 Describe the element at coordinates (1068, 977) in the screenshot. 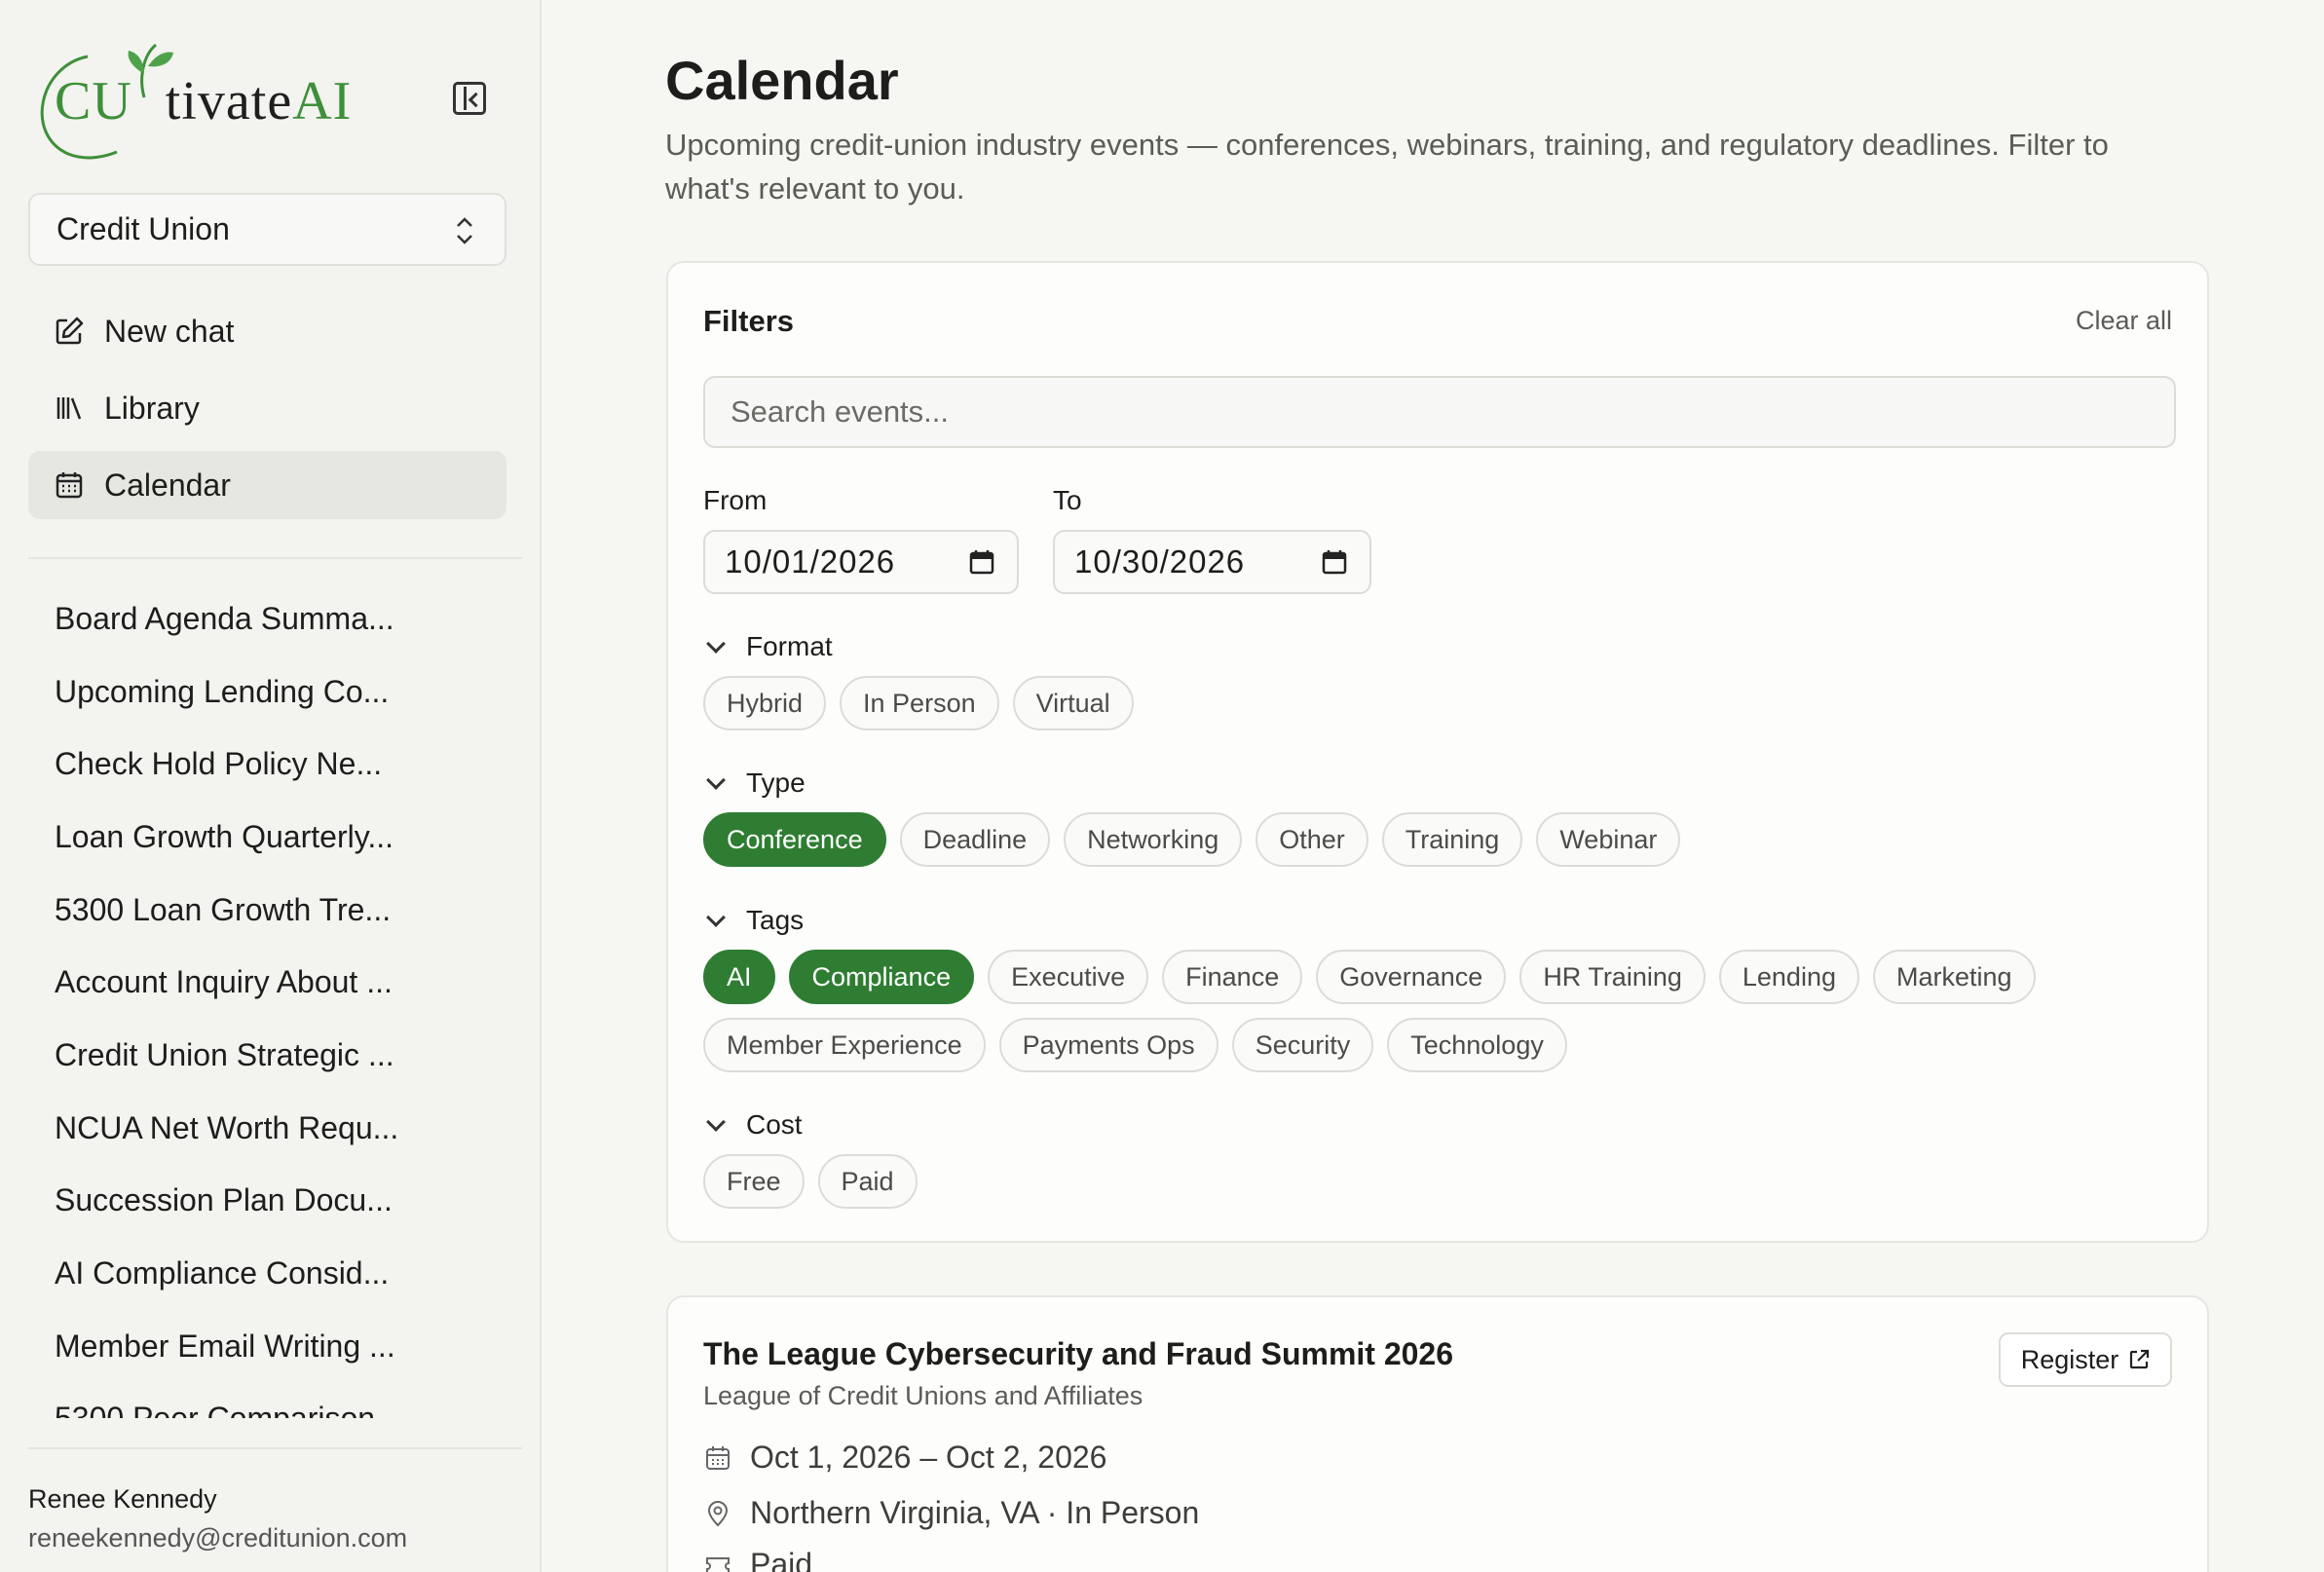

I see `chip-tag-executive: Executive` at that location.